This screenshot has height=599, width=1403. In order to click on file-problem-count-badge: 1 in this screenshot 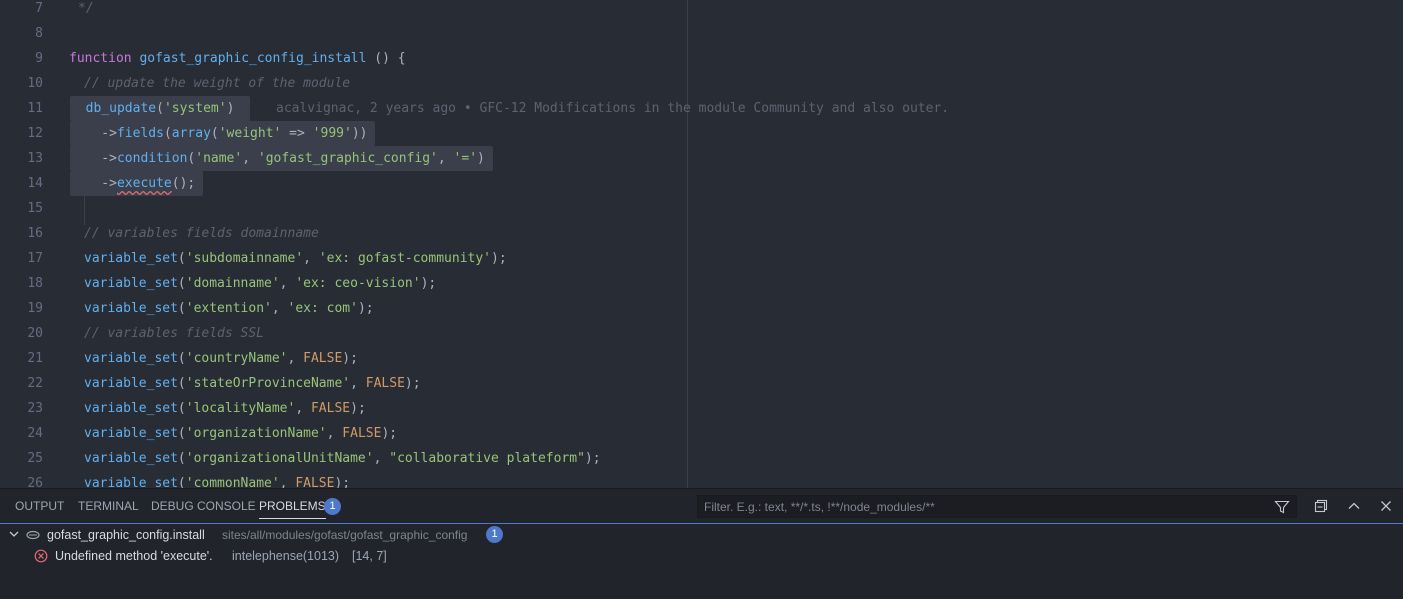, I will do `click(494, 534)`.